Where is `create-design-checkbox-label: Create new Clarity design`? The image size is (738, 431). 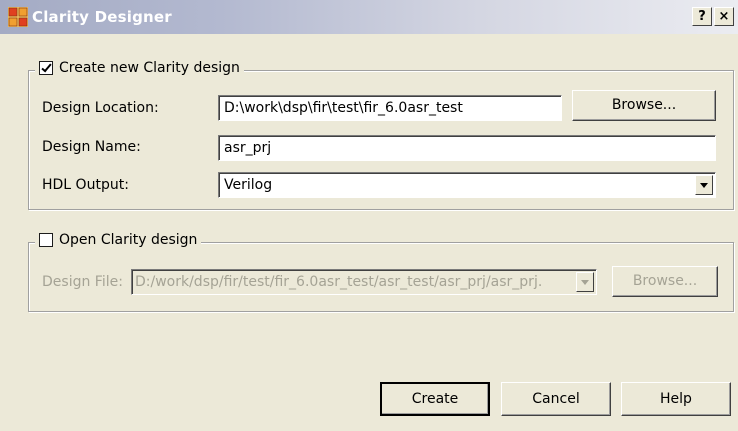
create-design-checkbox-label: Create new Clarity design is located at coordinates (149, 68).